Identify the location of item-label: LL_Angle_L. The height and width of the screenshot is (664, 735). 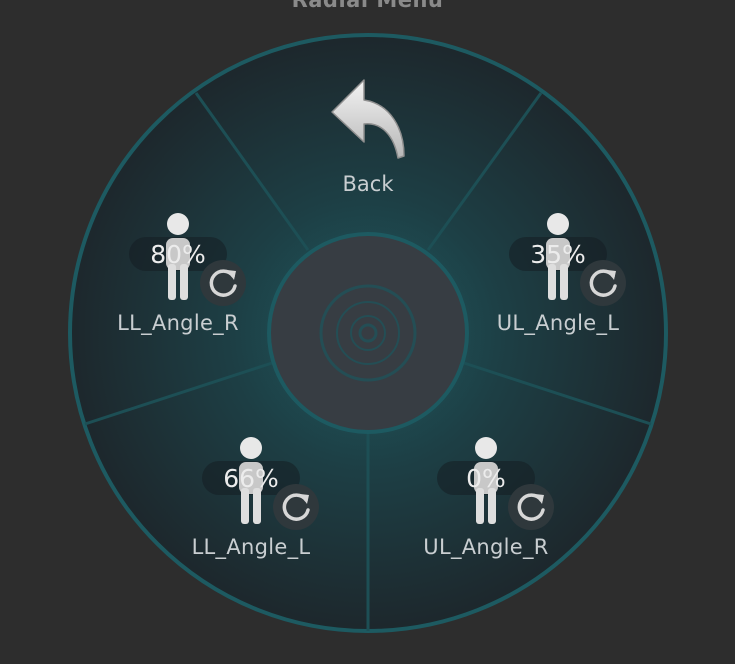
(251, 547).